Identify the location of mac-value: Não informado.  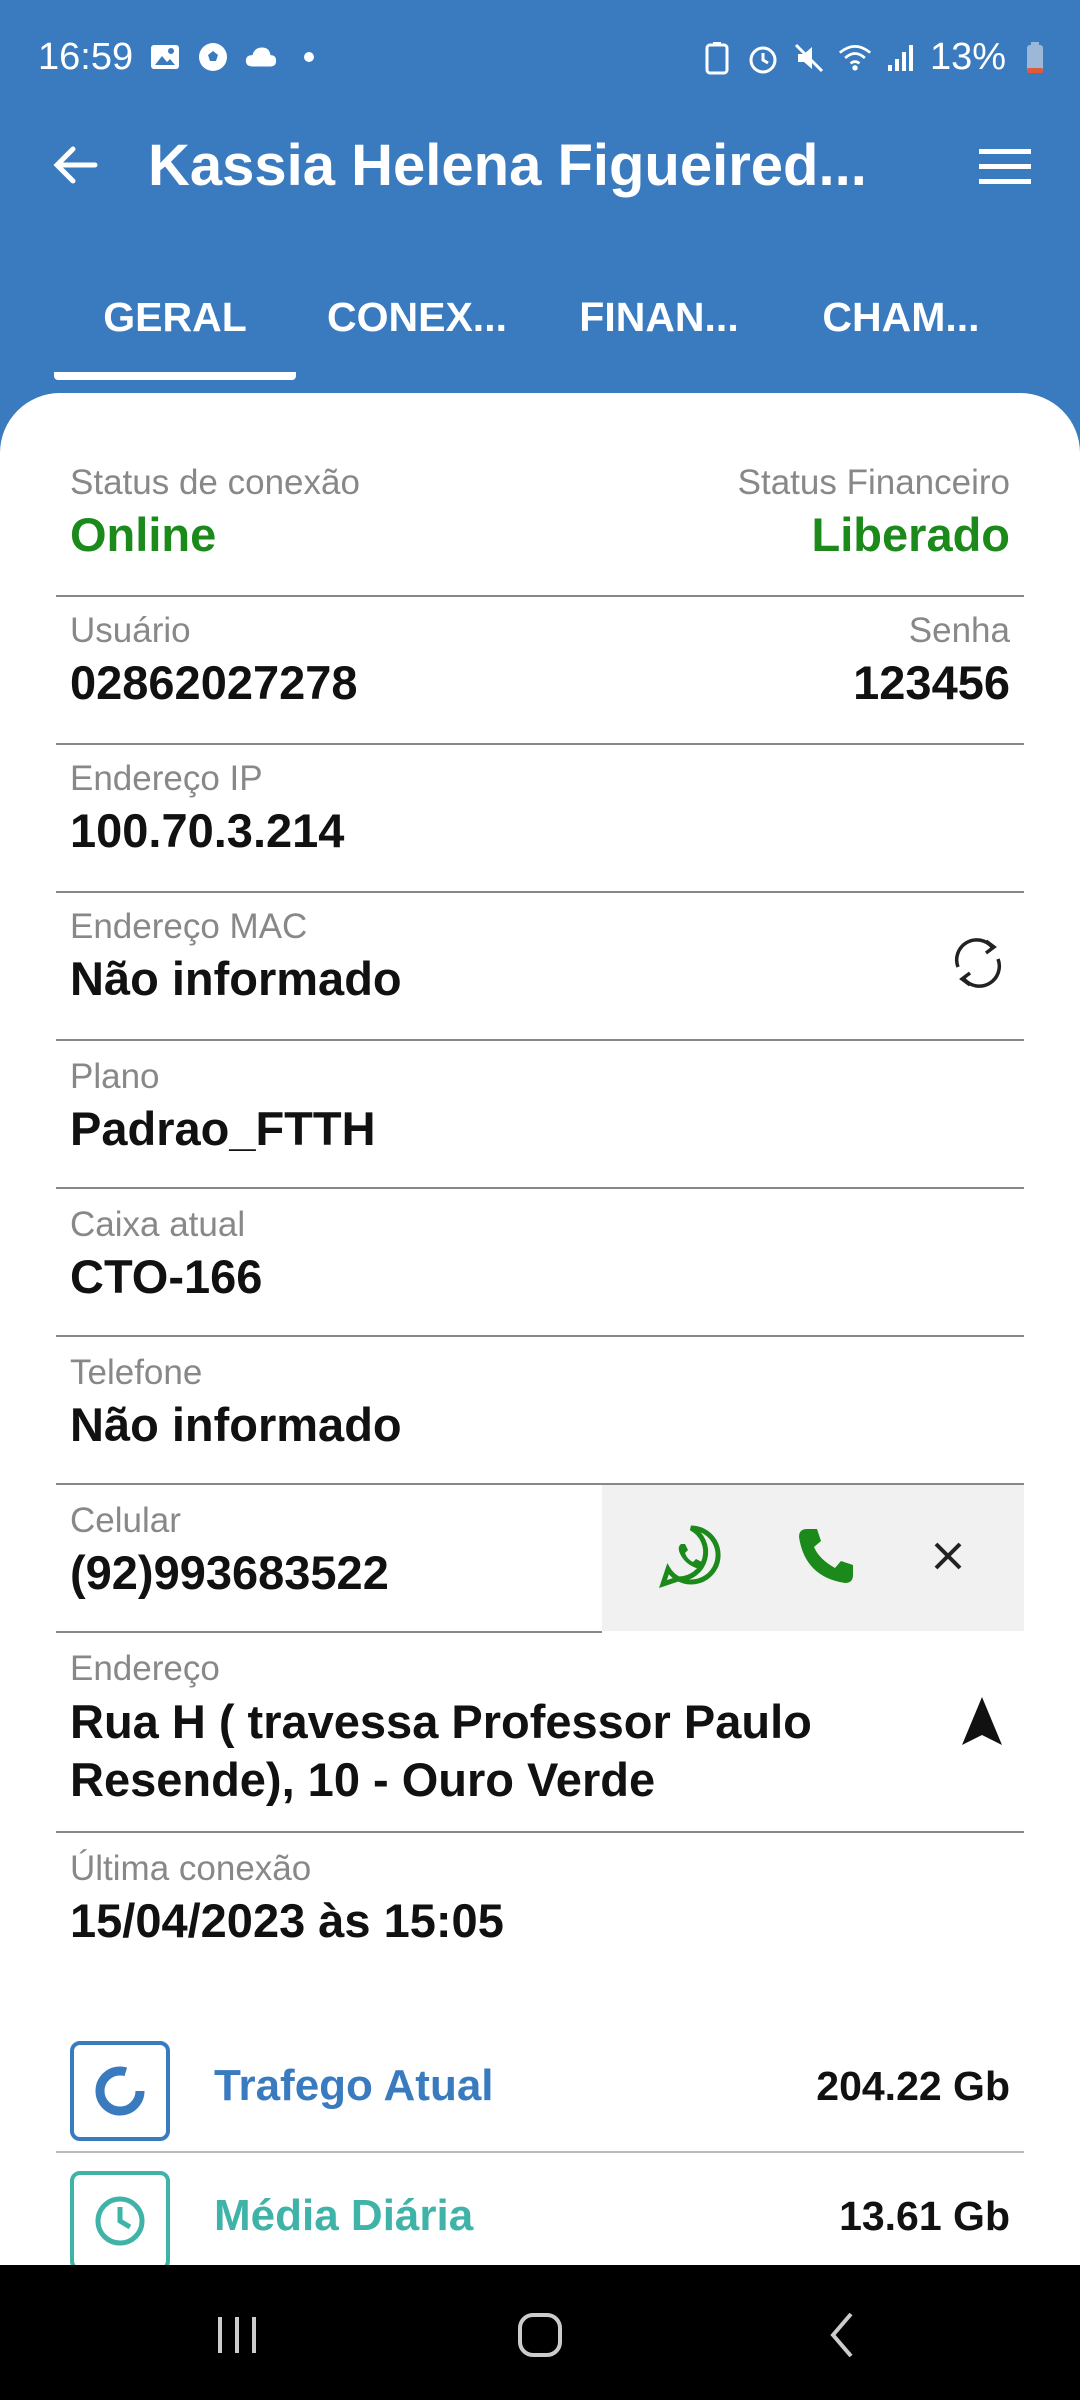
(236, 978).